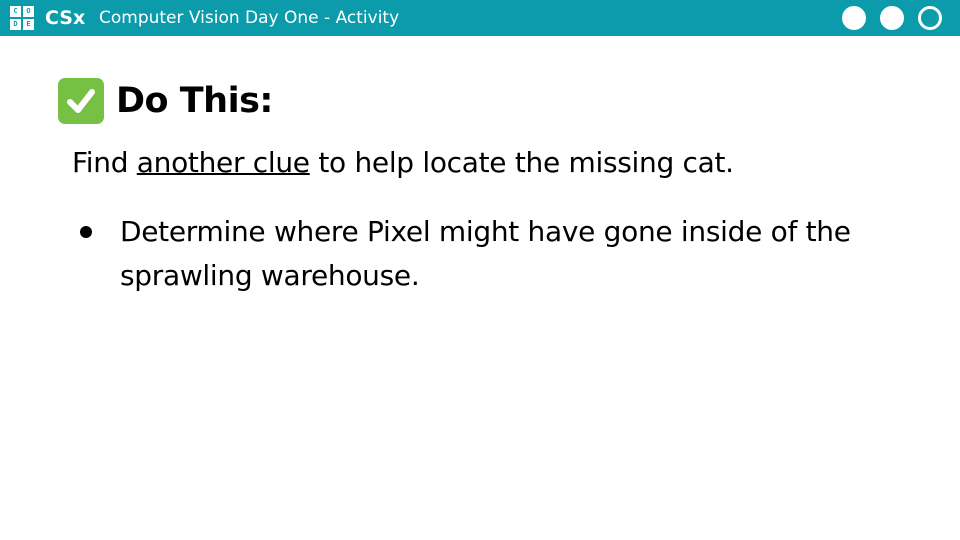 This screenshot has width=960, height=540. I want to click on progress-indicator, so click(892, 18).